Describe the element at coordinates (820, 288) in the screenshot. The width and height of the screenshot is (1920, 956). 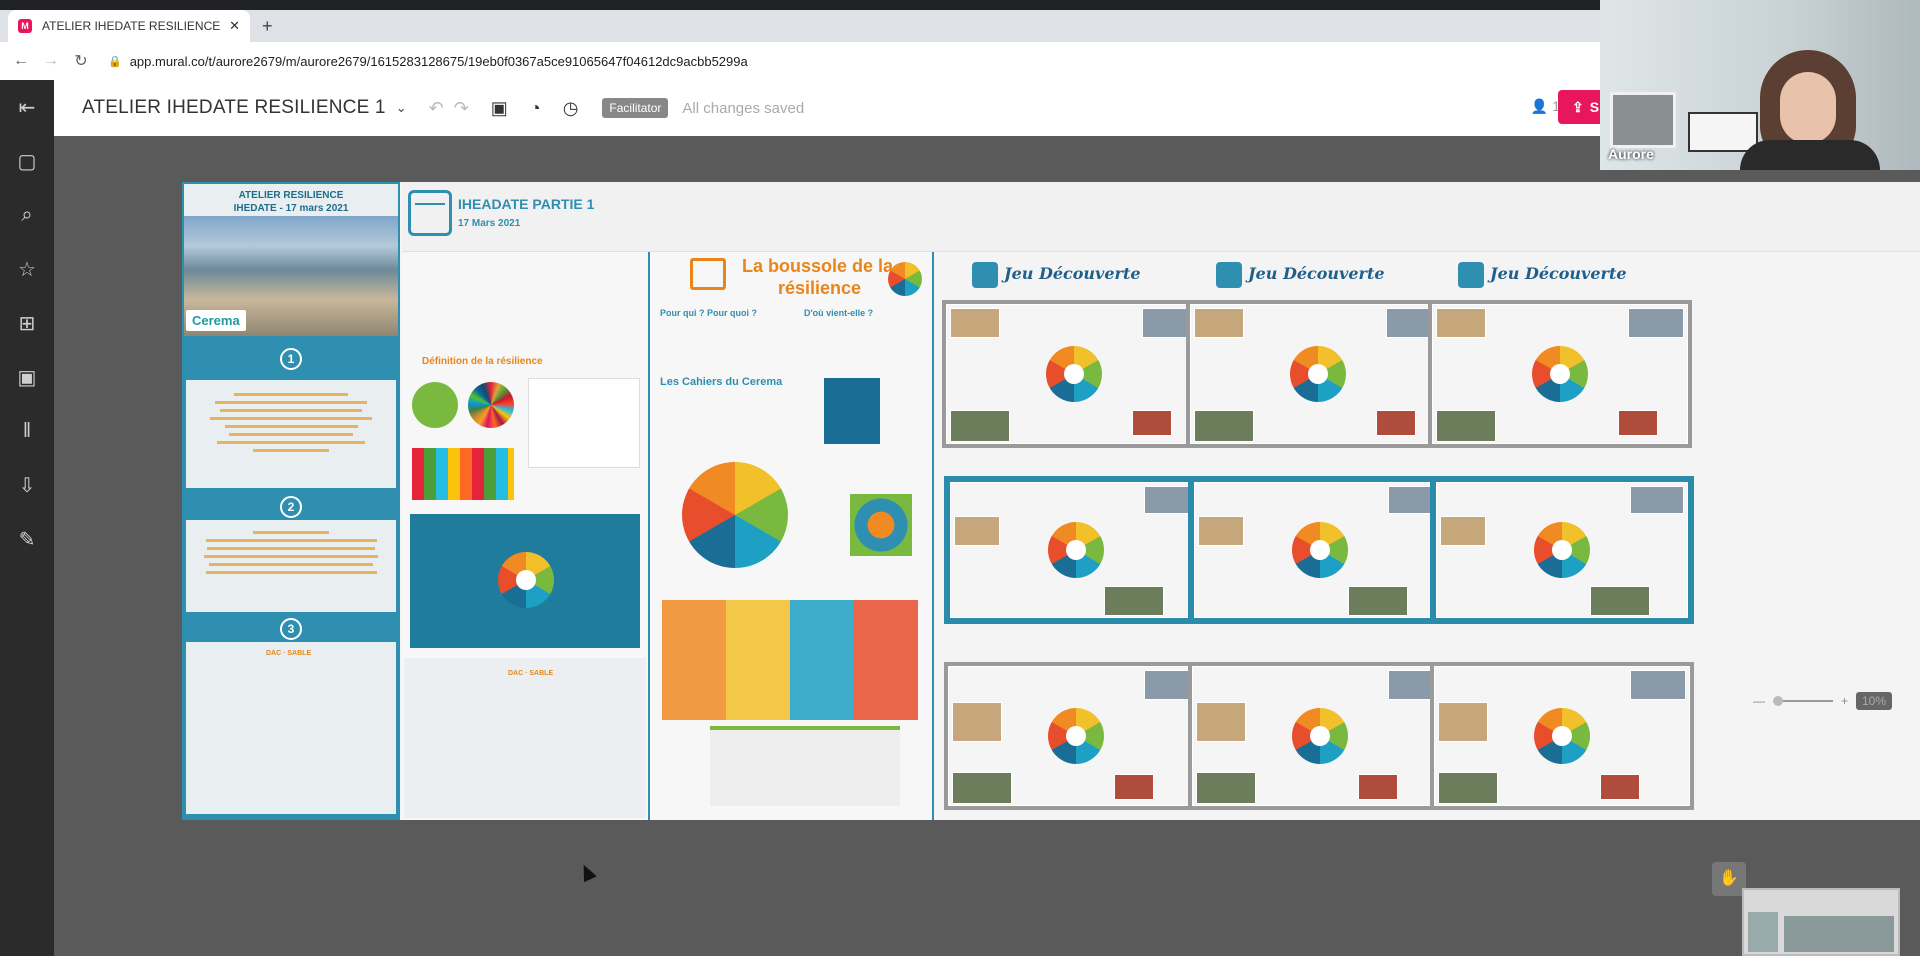
I see `boussole-title-line2: résilience` at that location.